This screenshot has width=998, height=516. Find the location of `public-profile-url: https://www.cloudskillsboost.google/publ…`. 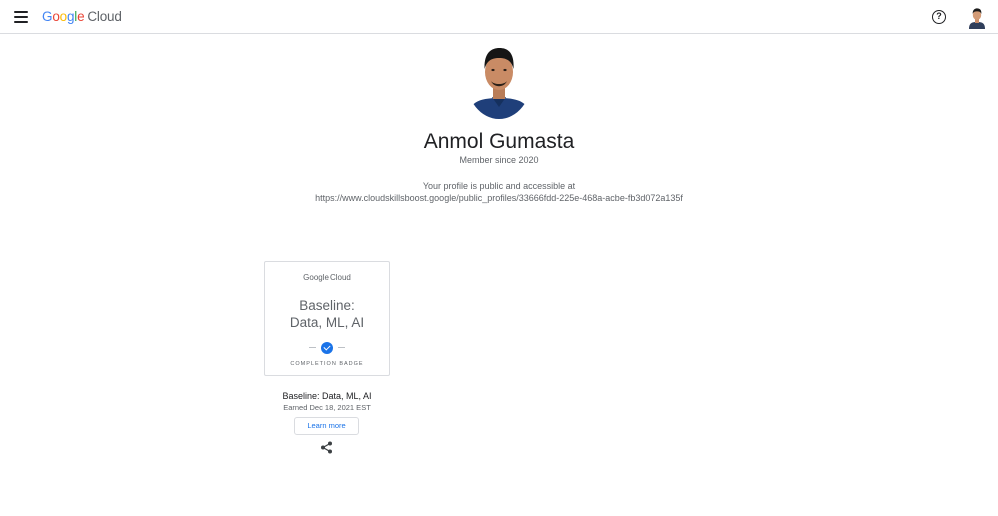

public-profile-url: https://www.cloudskillsboost.google/publ… is located at coordinates (499, 198).